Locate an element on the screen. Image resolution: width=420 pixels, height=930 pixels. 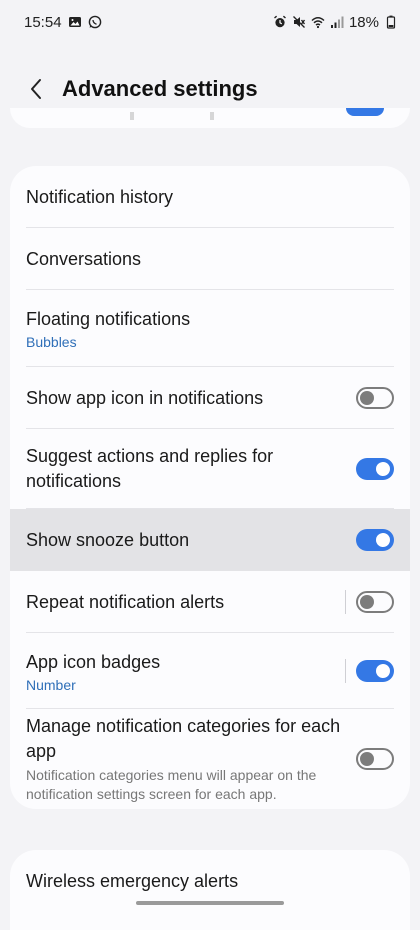
manage-categories-toggle is located at coordinates (375, 759).